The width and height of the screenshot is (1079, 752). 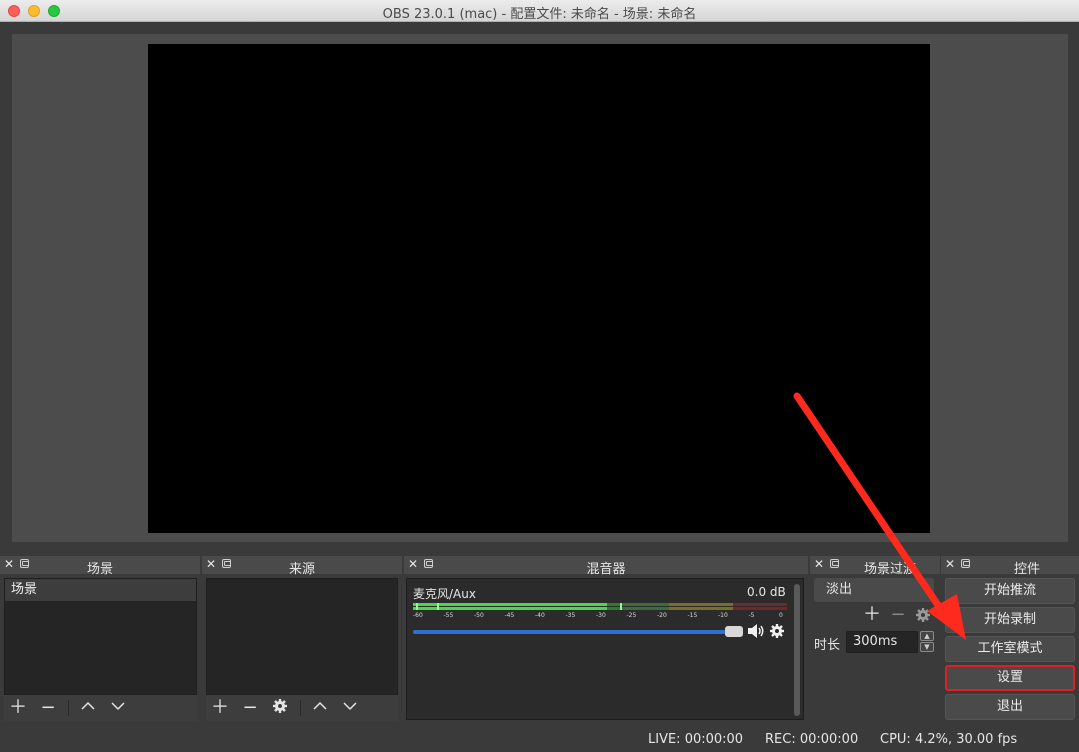 I want to click on mixer-channel-db: 0.0 dB, so click(x=766, y=592).